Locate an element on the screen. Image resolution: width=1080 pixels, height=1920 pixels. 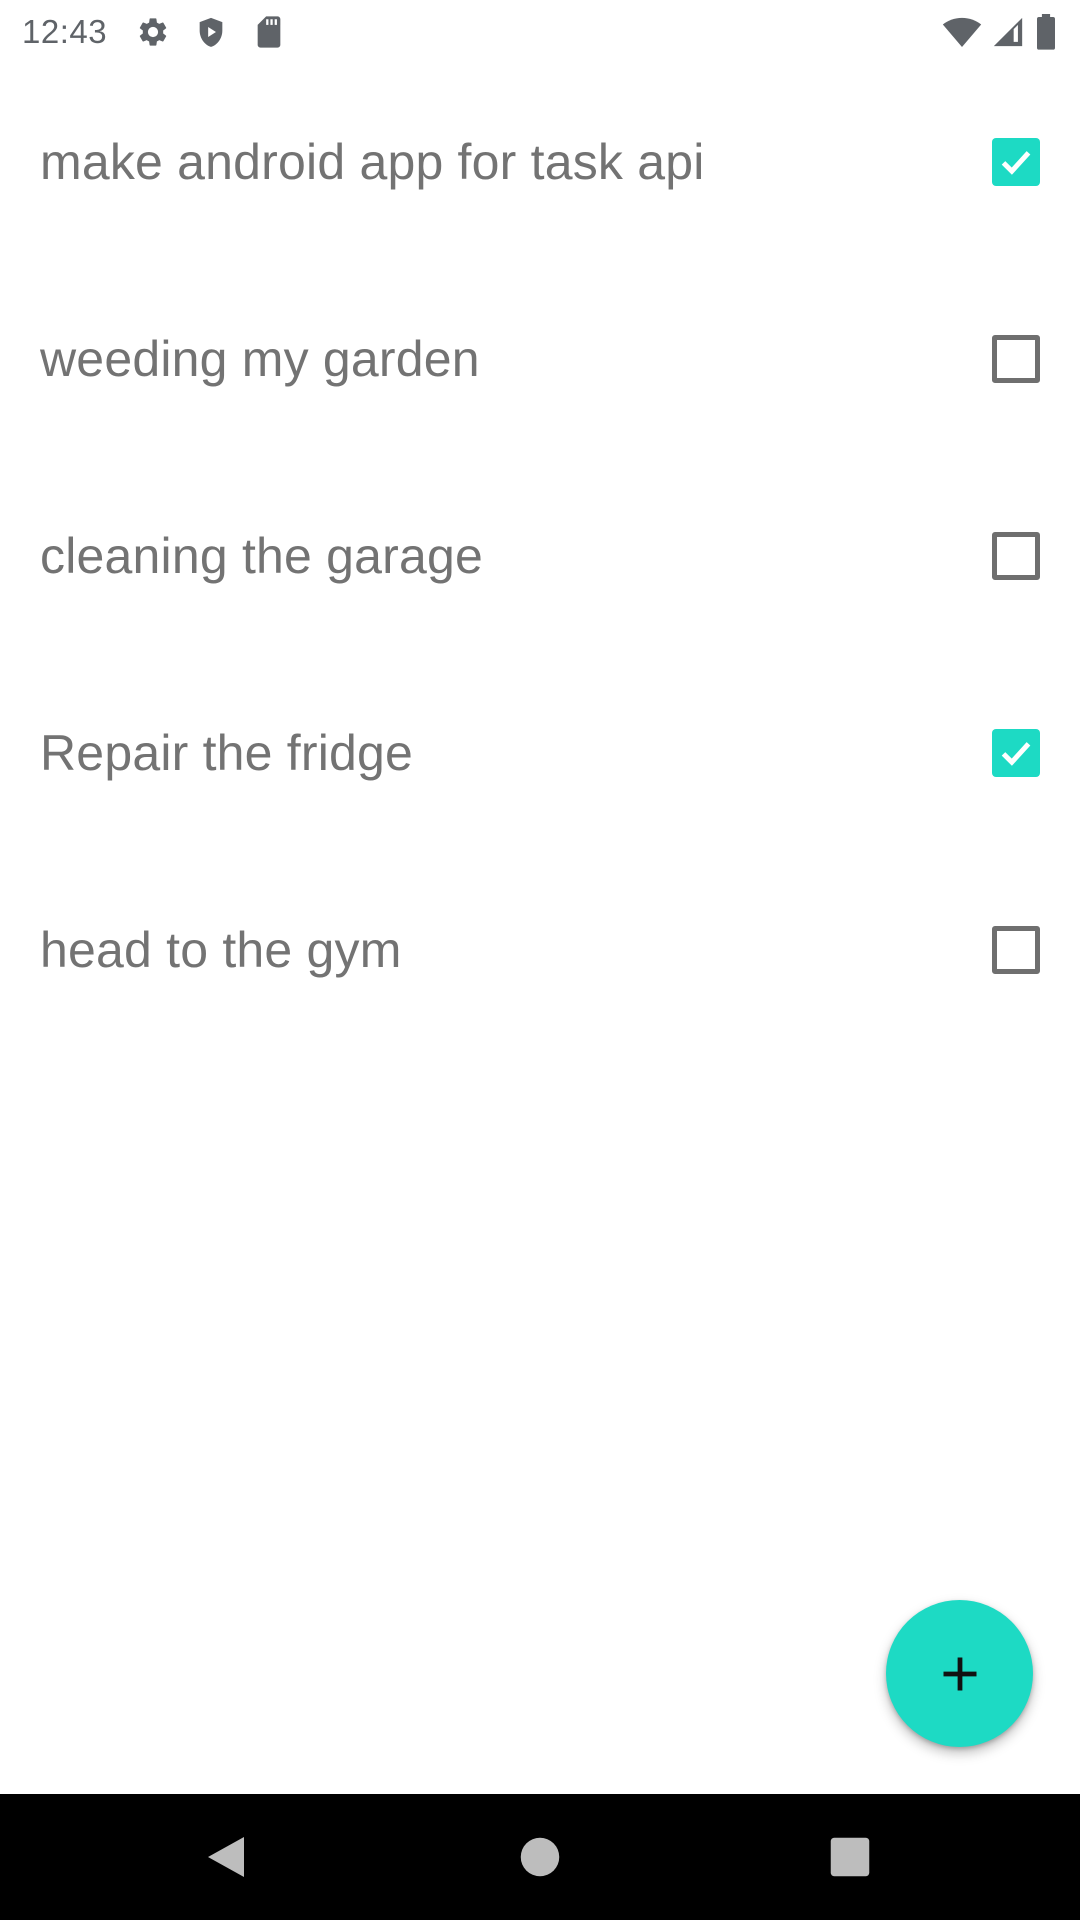
home-button is located at coordinates (540, 1857).